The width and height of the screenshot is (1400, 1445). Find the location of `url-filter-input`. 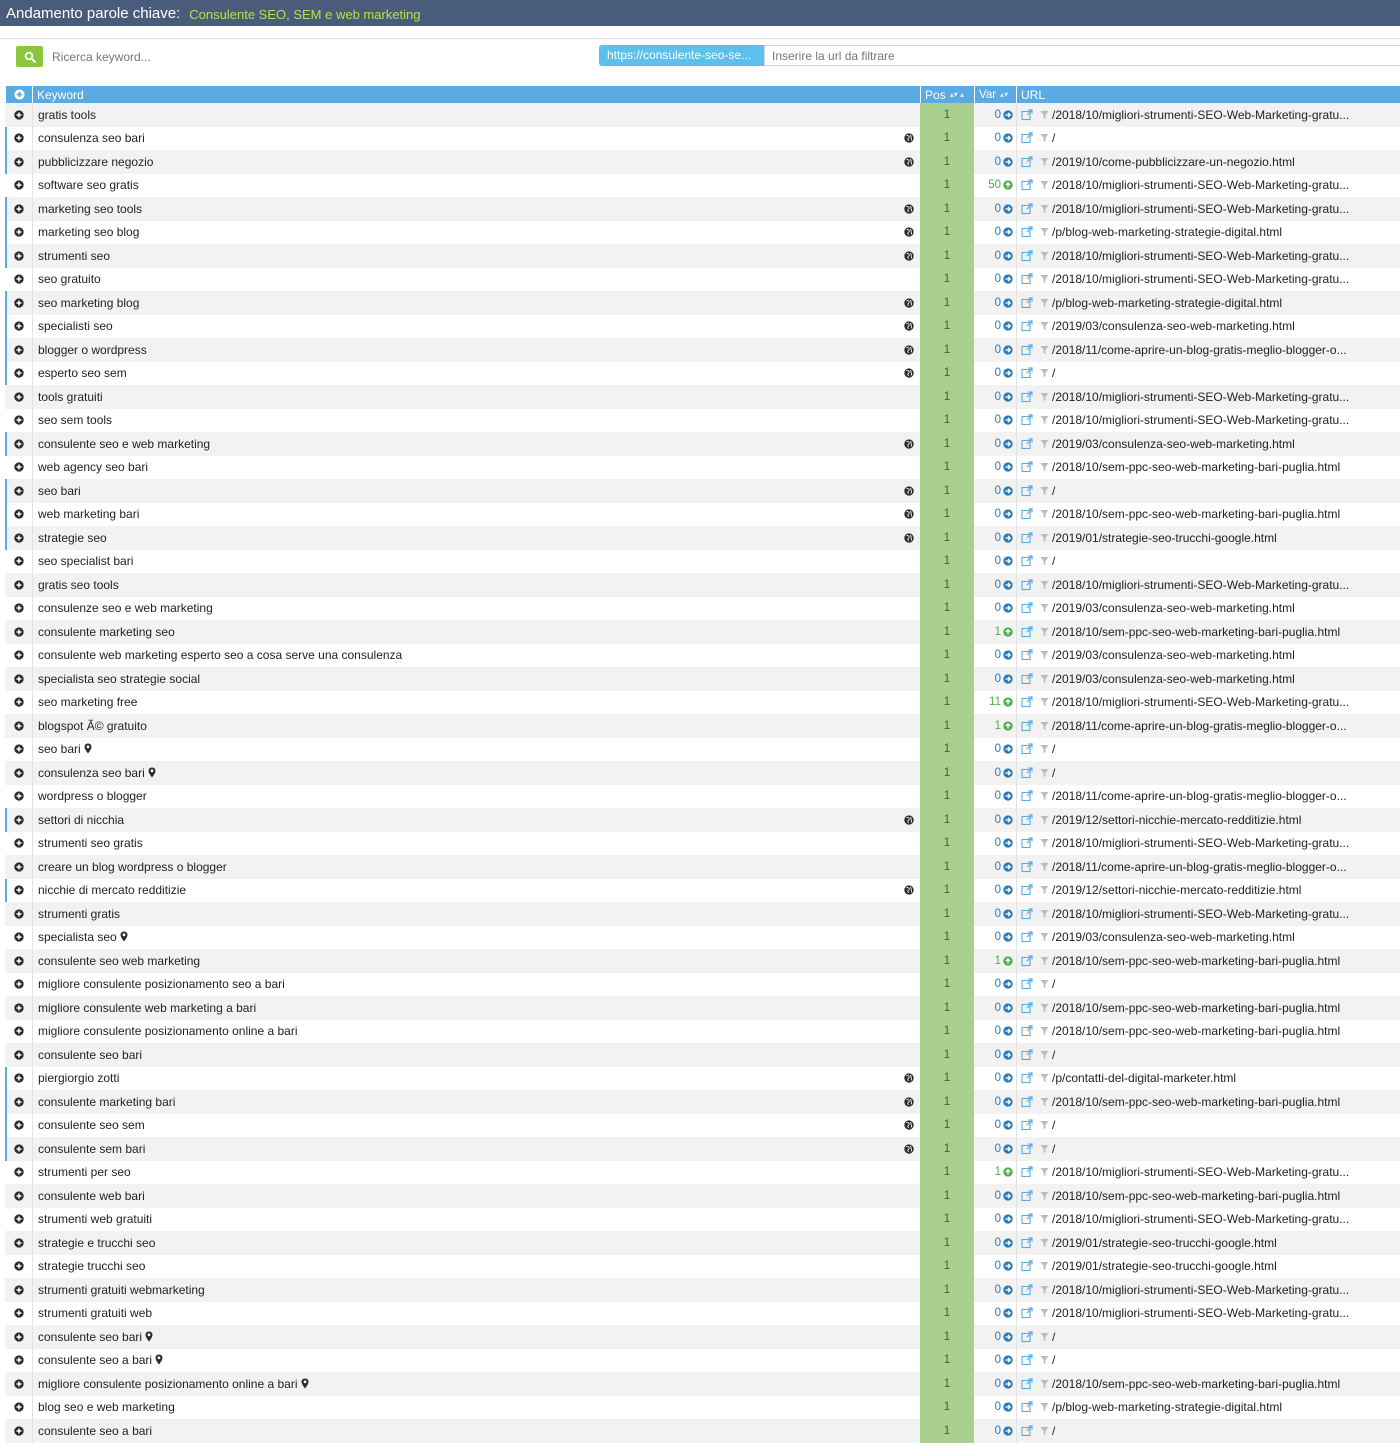

url-filter-input is located at coordinates (1082, 55).